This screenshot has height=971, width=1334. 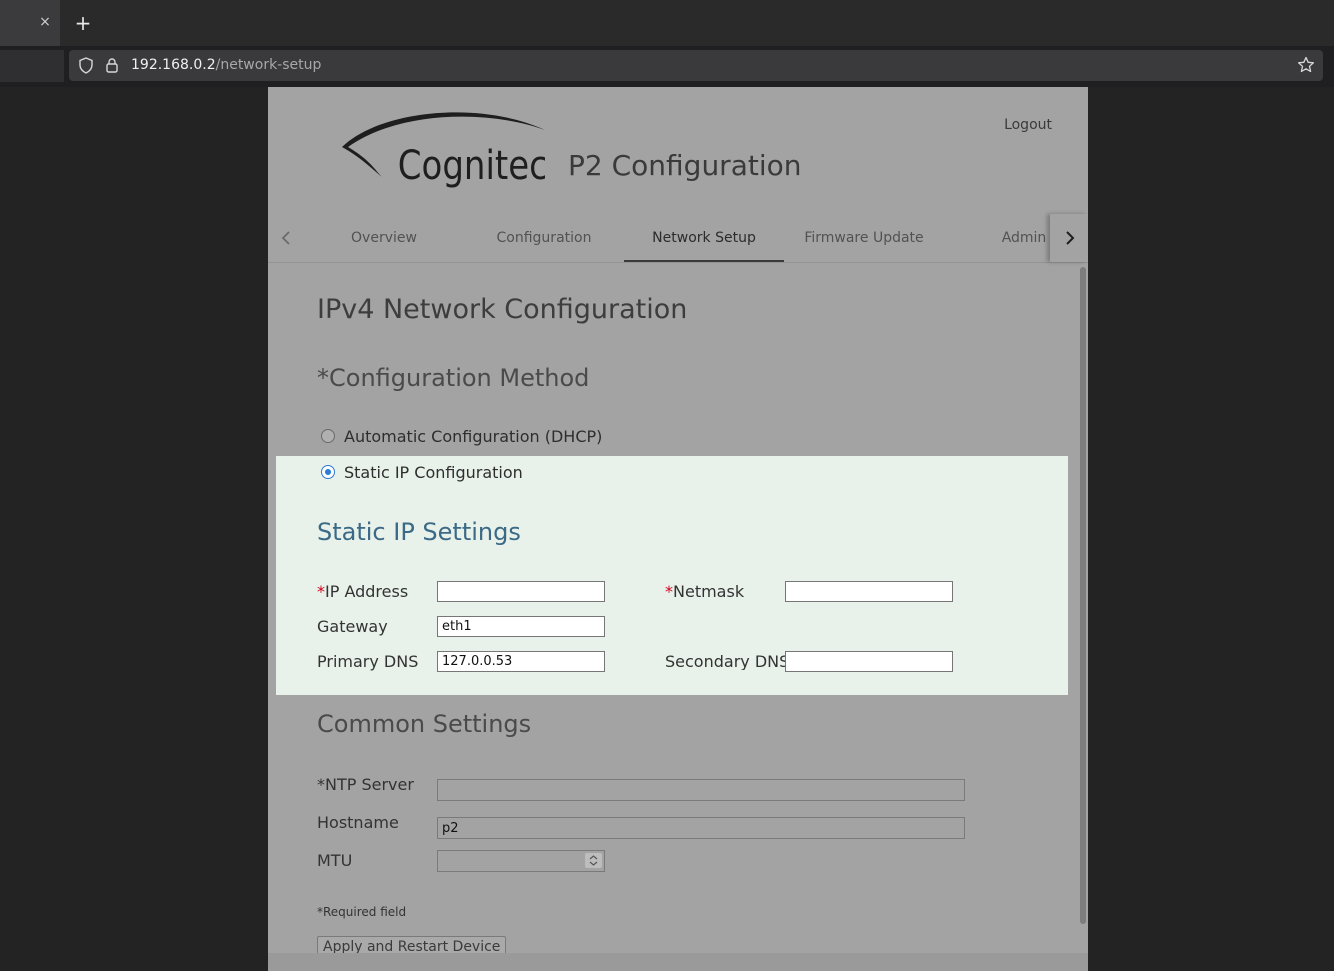 I want to click on url-path: /network-setup, so click(x=268, y=65).